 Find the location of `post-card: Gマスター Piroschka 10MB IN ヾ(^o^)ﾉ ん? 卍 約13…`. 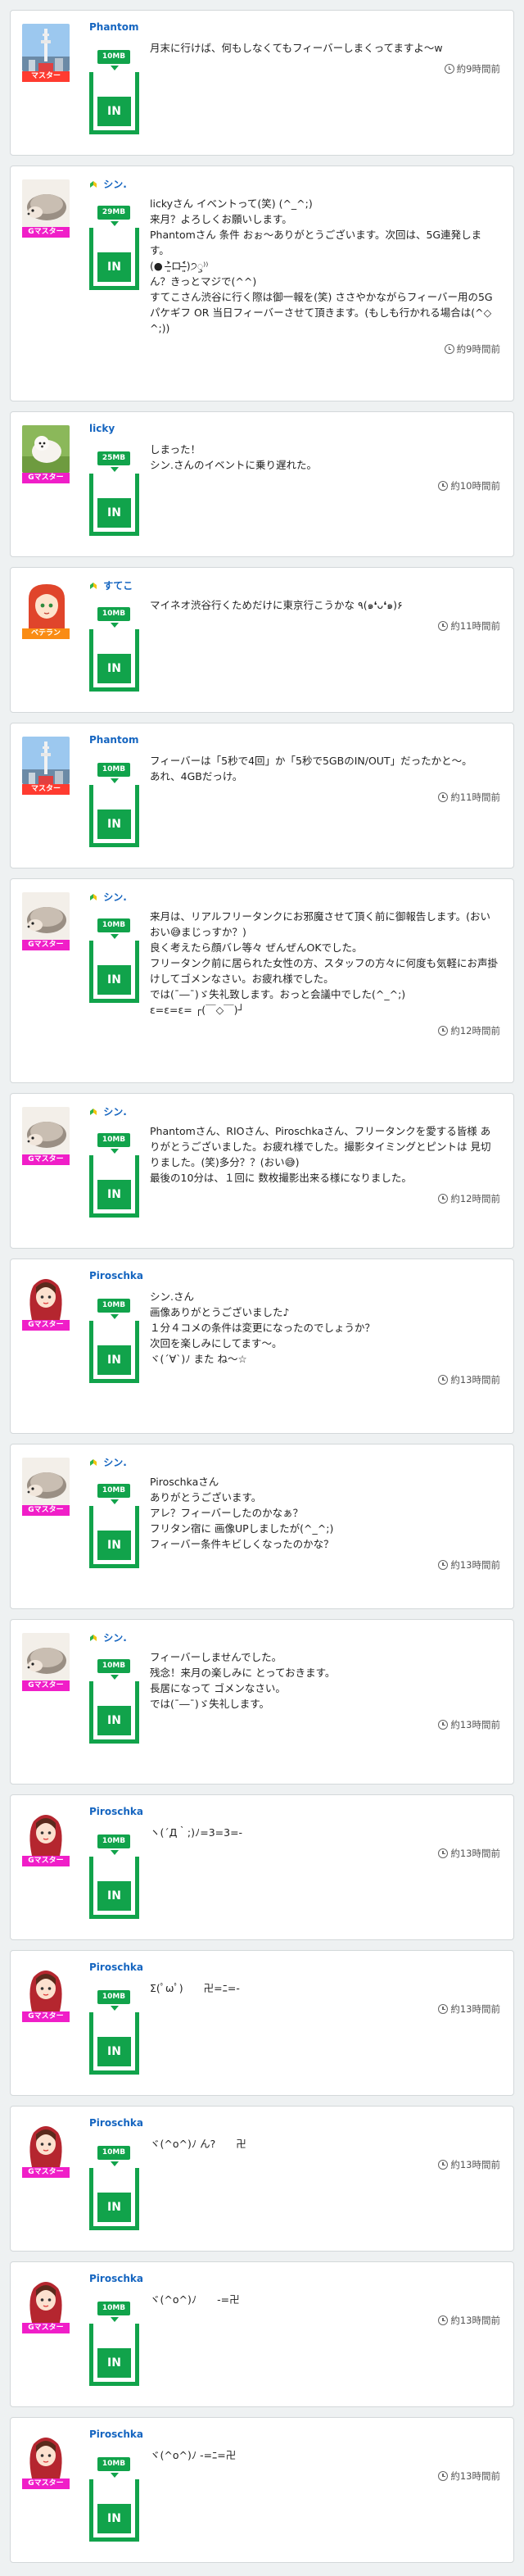

post-card: Gマスター Piroschka 10MB IN ヾ(^o^)ﾉ ん? 卍 約13… is located at coordinates (262, 2179).